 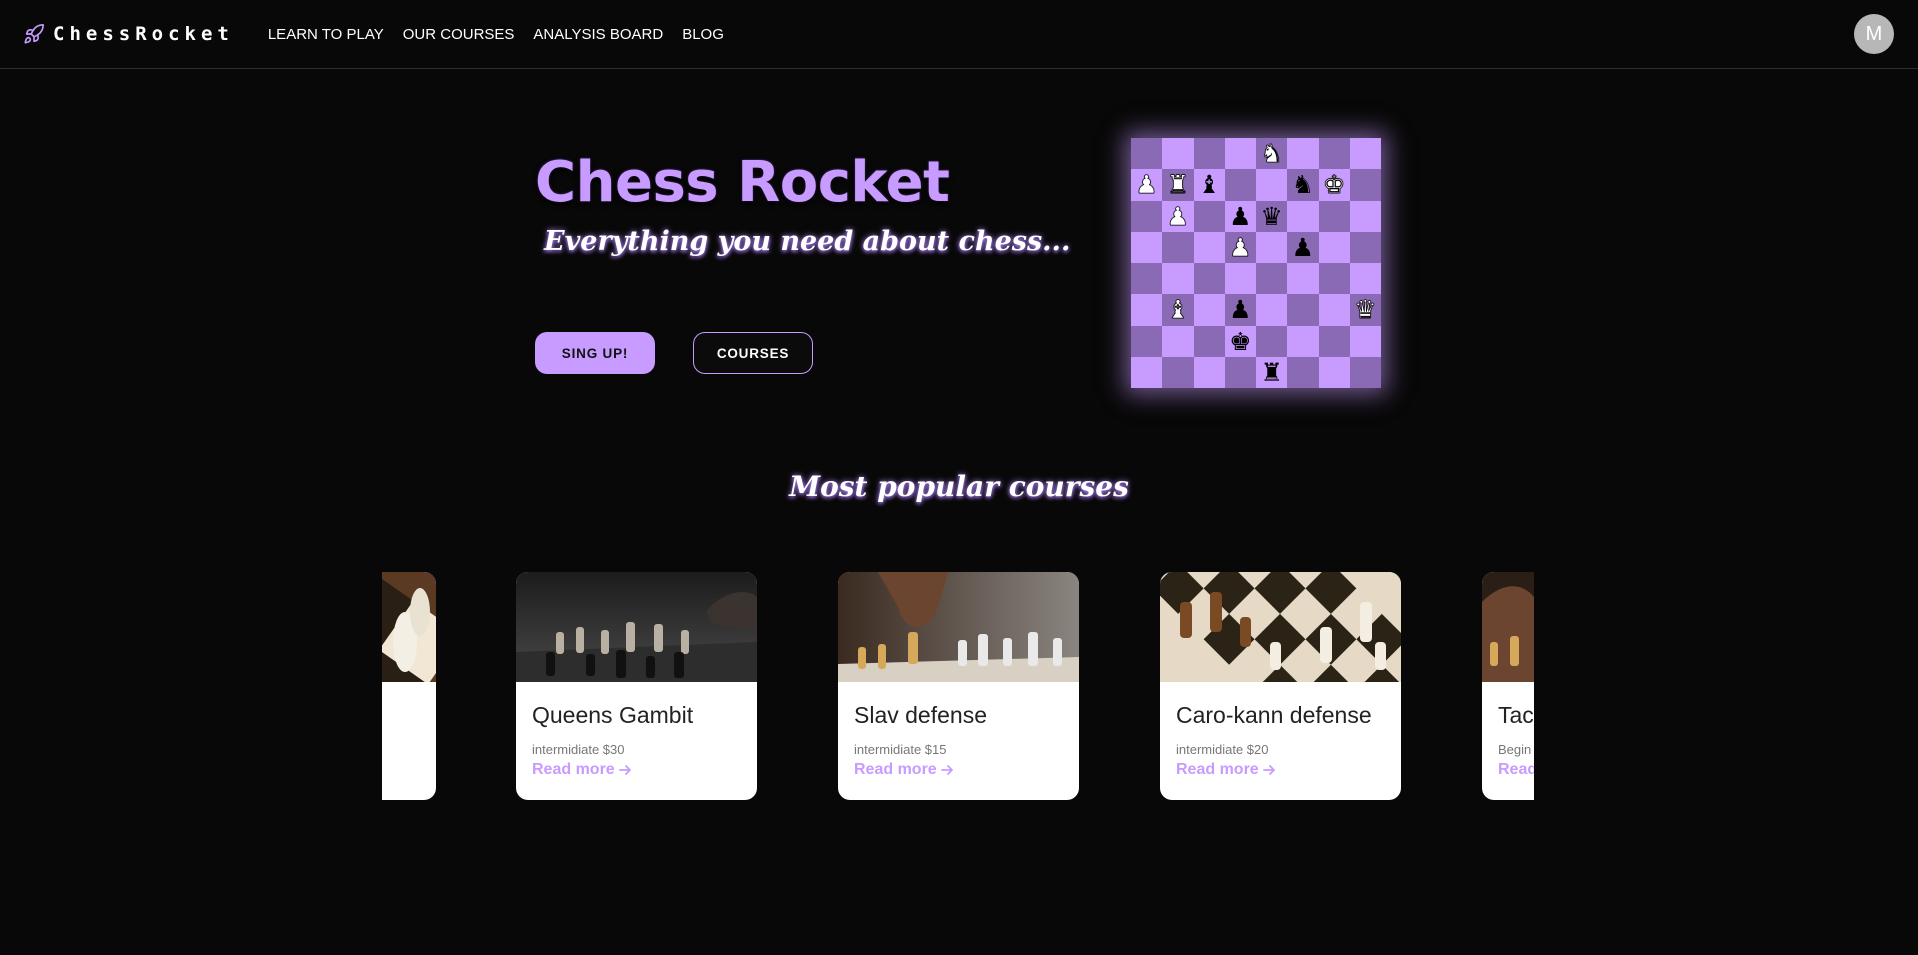 I want to click on square-e8: ♞, so click(x=1272, y=154).